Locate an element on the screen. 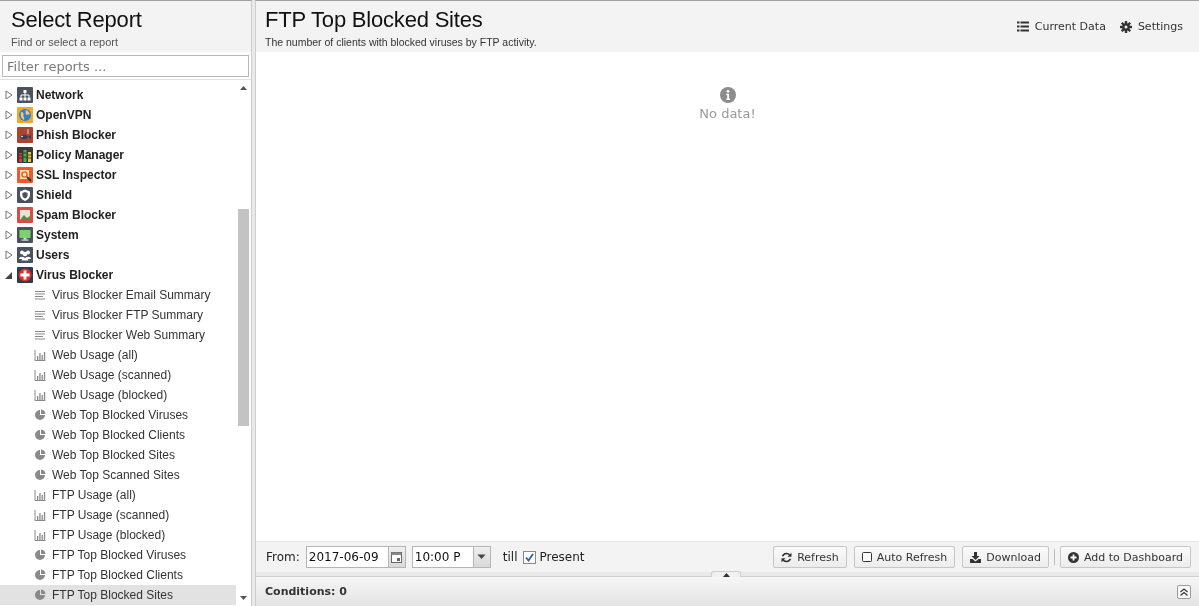  tree-item: Shield is located at coordinates (118, 195).